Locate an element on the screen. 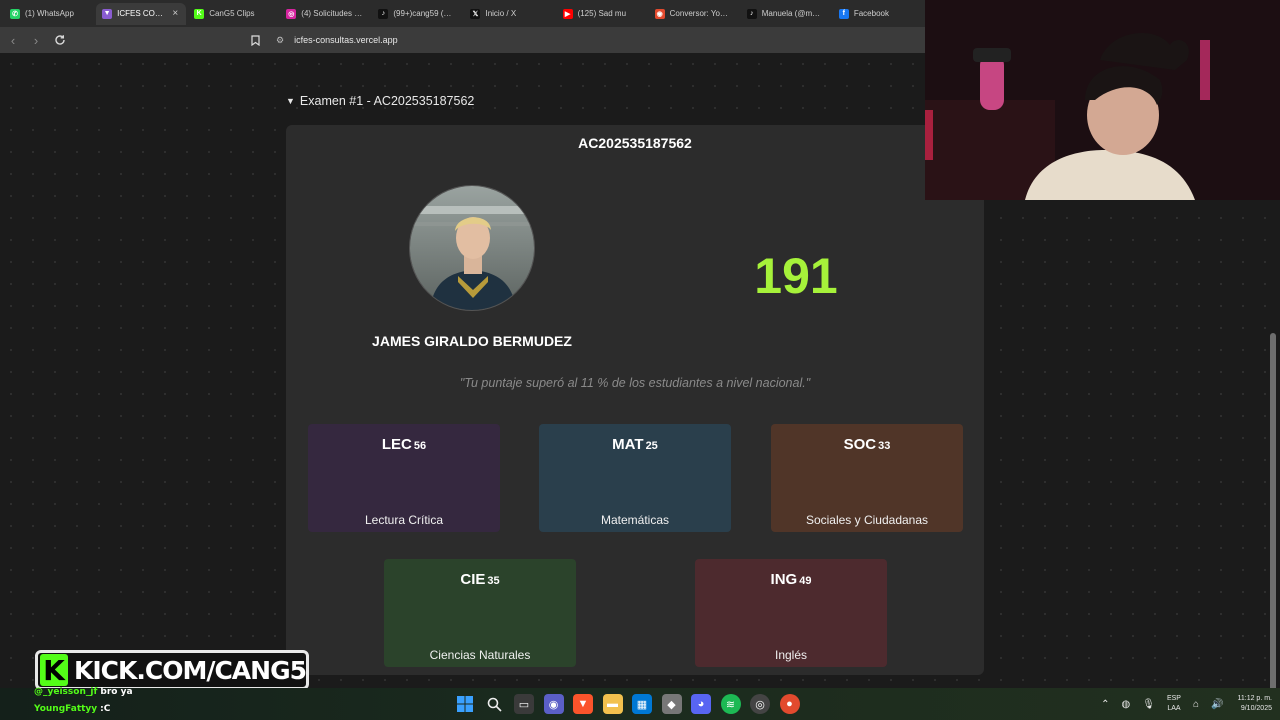 The image size is (1280, 720). browser-tab: ◎ (4) Solicitudes de is located at coordinates (325, 14).